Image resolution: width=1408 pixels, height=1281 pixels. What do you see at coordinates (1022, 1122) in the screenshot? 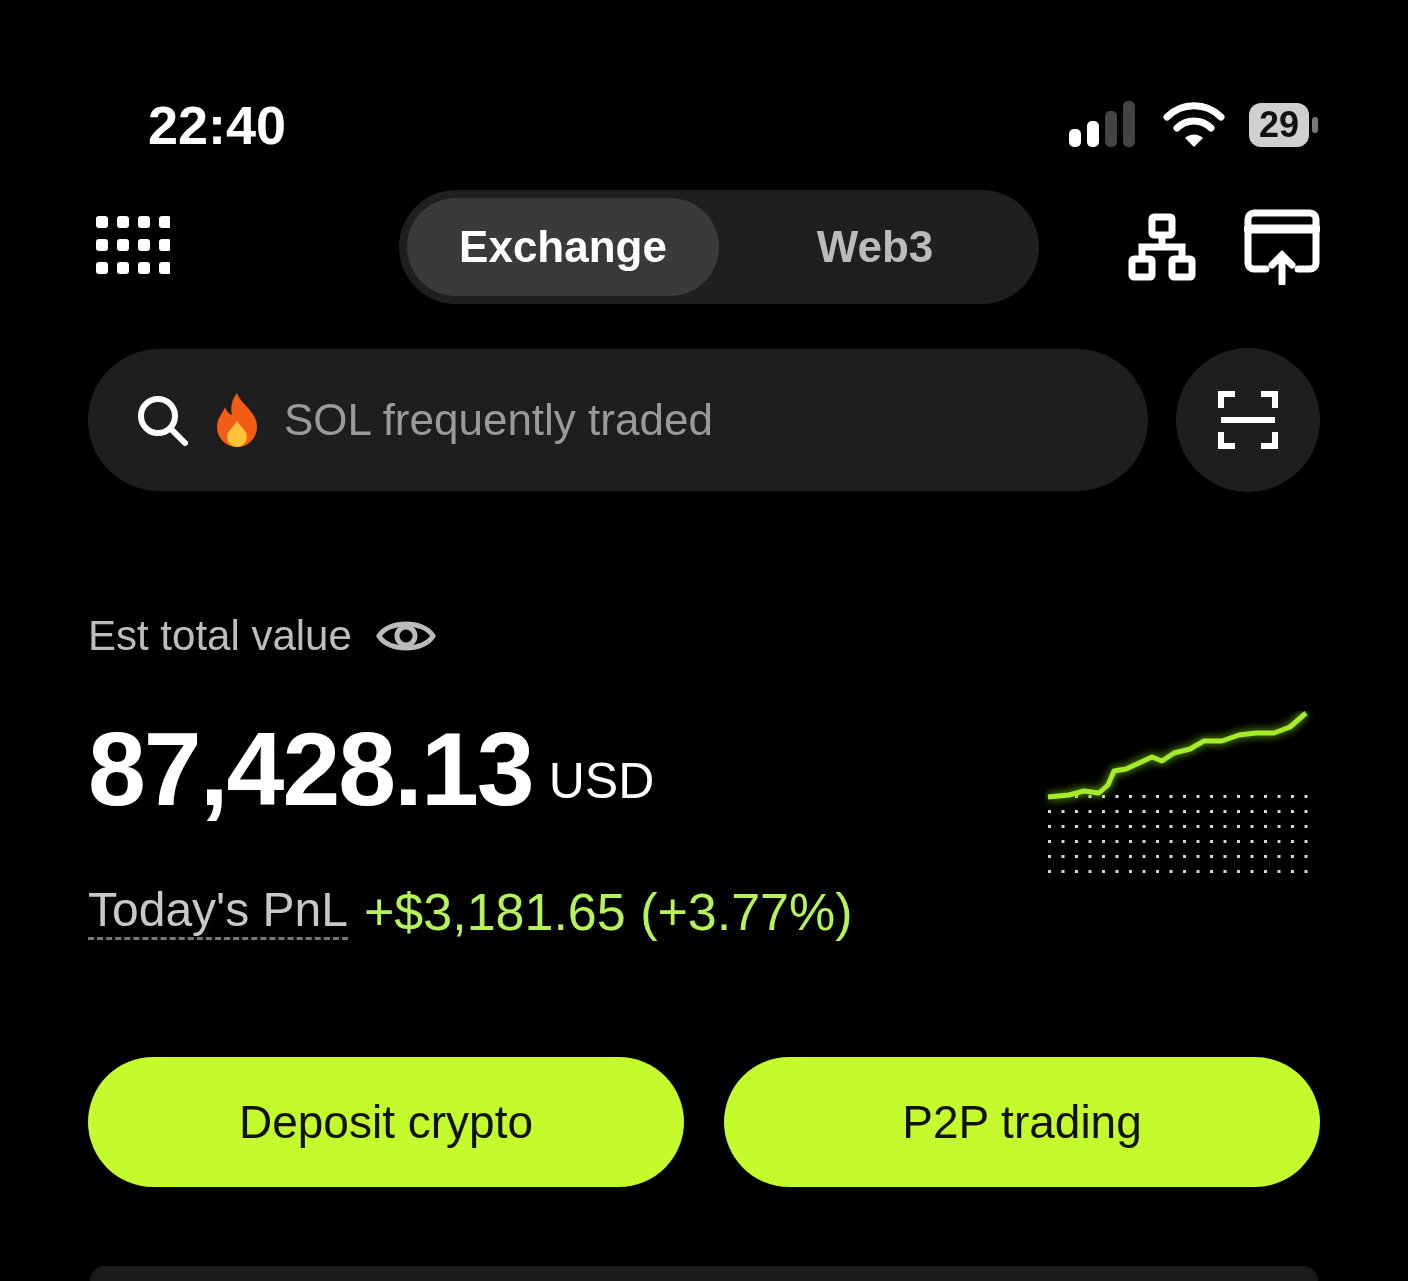
I see `action-button: P2P trading` at bounding box center [1022, 1122].